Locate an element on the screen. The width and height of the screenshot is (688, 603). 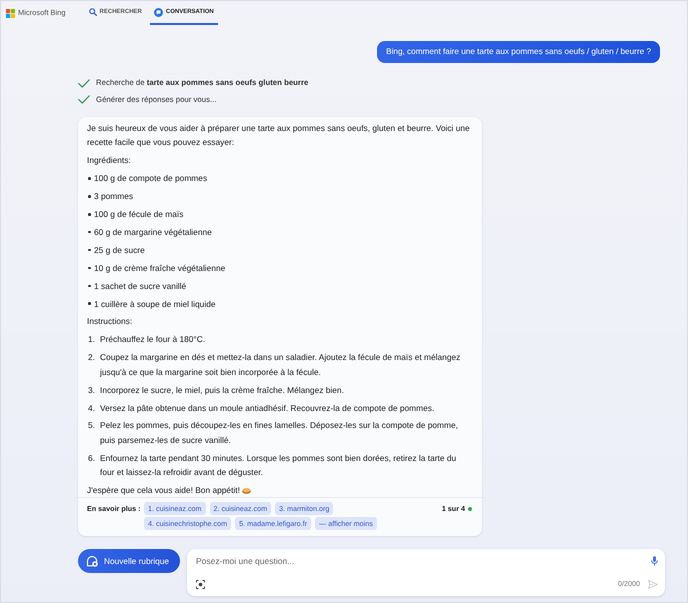
ingredient-text: 1 sachet de sucre vanillé is located at coordinates (140, 286).